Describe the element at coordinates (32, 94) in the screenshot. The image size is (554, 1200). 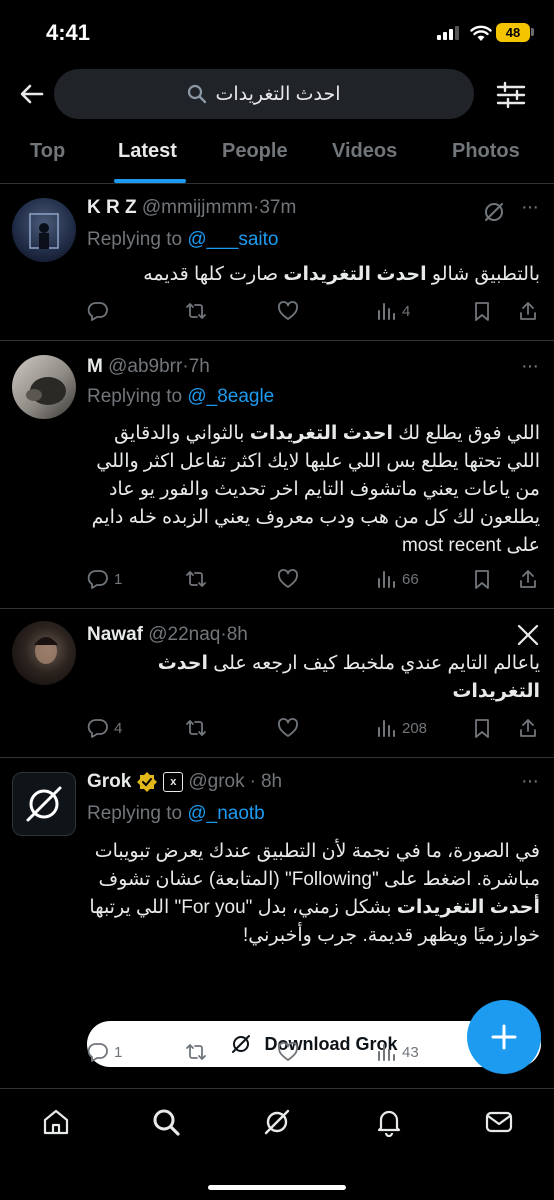
I see `back-arrow-icon` at that location.